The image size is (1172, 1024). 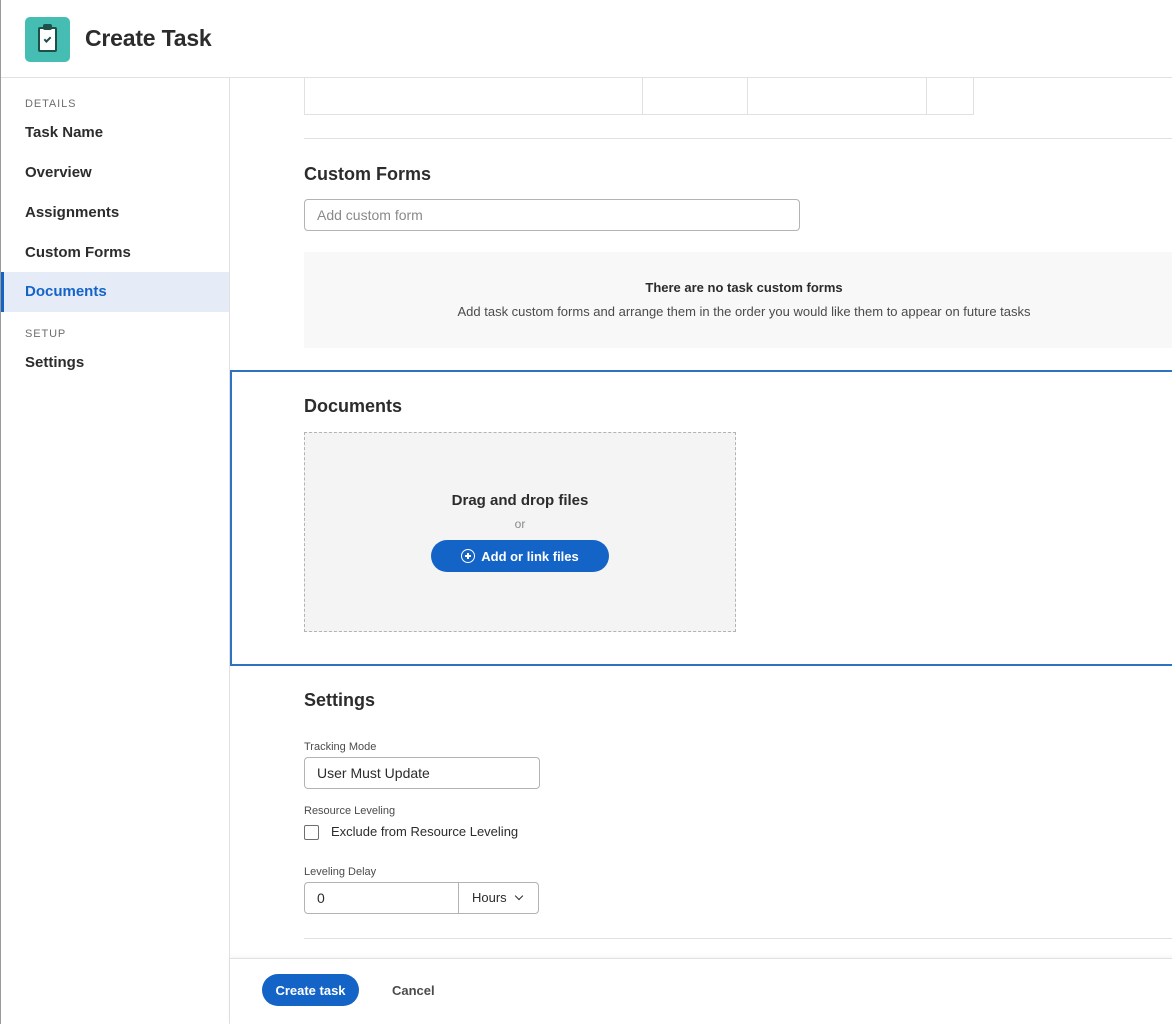 I want to click on leveling-delay-group: 0 Hours, so click(x=421, y=898).